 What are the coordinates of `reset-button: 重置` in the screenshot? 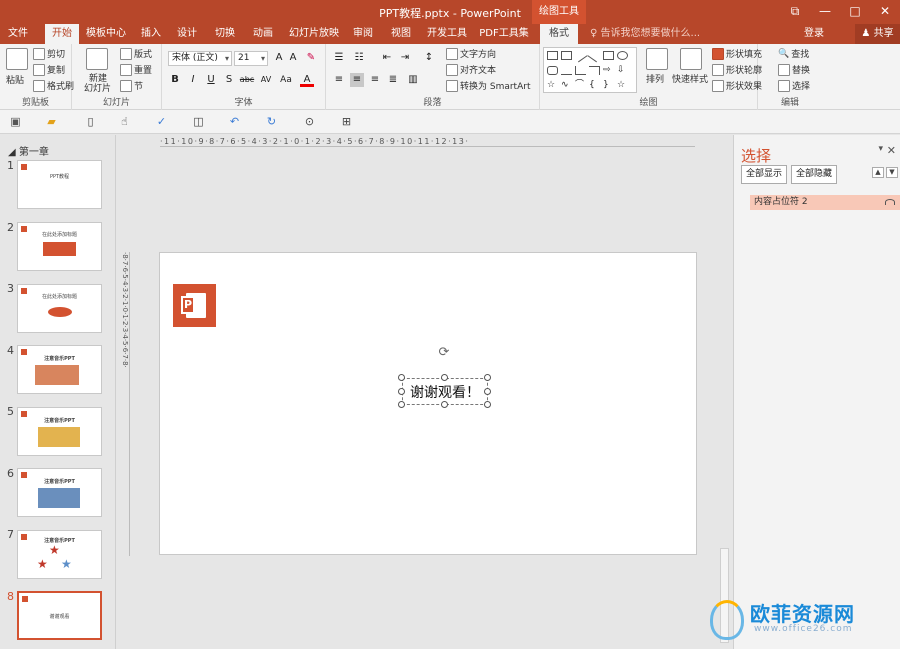 It's located at (136, 69).